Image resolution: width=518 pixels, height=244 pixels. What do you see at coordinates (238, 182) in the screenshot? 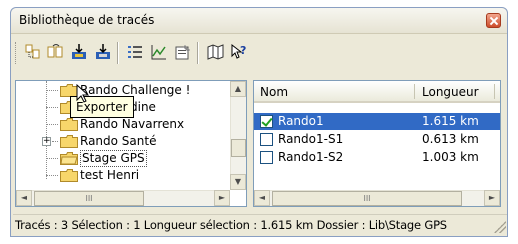
I see `scroll-down-icon: ▼` at bounding box center [238, 182].